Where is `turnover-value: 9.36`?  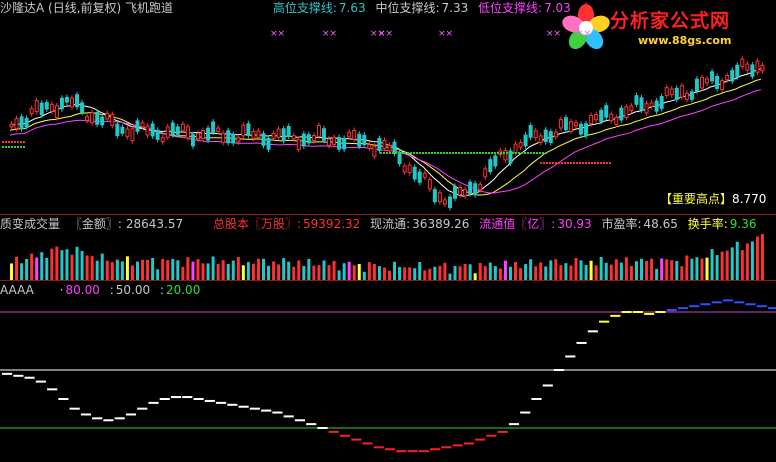
turnover-value: 9.36 is located at coordinates (743, 224).